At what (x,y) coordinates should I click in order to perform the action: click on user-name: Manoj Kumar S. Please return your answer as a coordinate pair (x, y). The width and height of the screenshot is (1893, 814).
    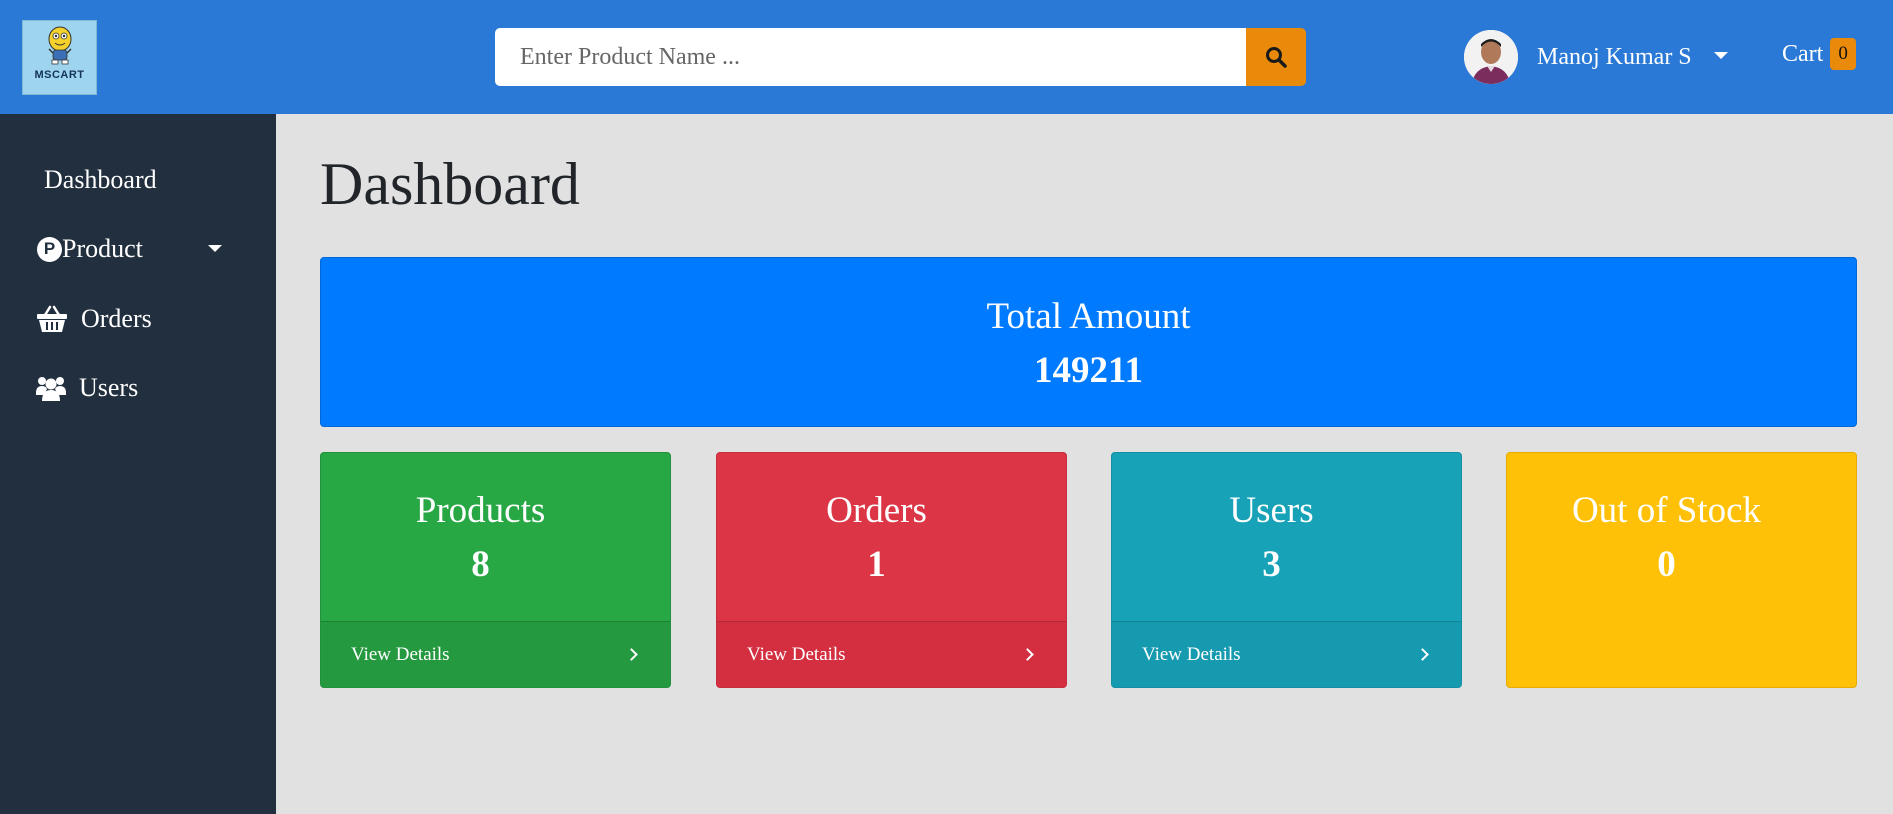
    Looking at the image, I should click on (1614, 56).